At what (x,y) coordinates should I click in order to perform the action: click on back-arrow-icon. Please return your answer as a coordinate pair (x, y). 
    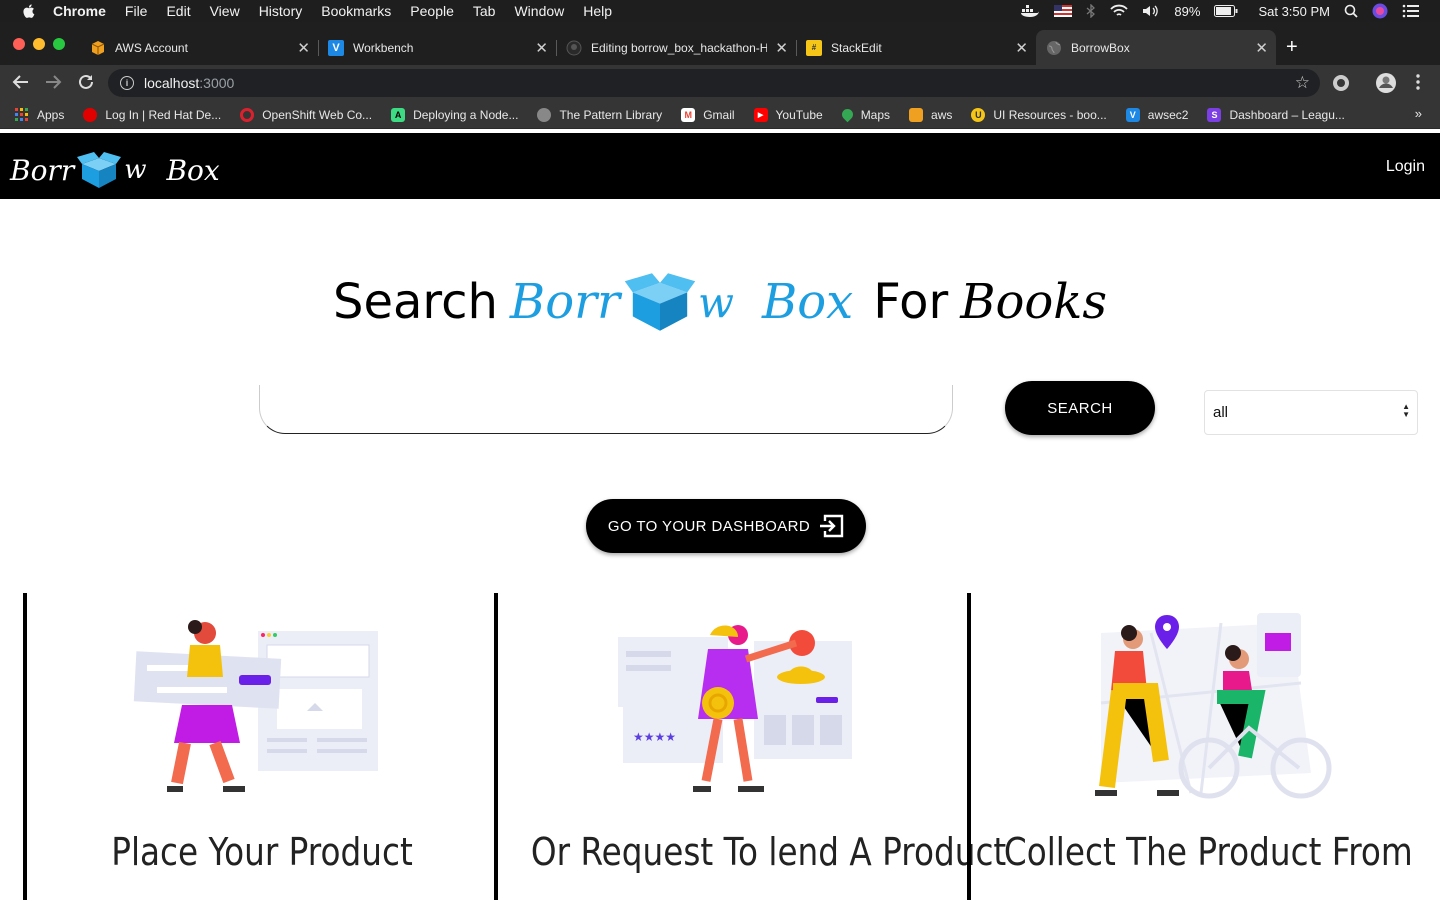
    Looking at the image, I should click on (21, 84).